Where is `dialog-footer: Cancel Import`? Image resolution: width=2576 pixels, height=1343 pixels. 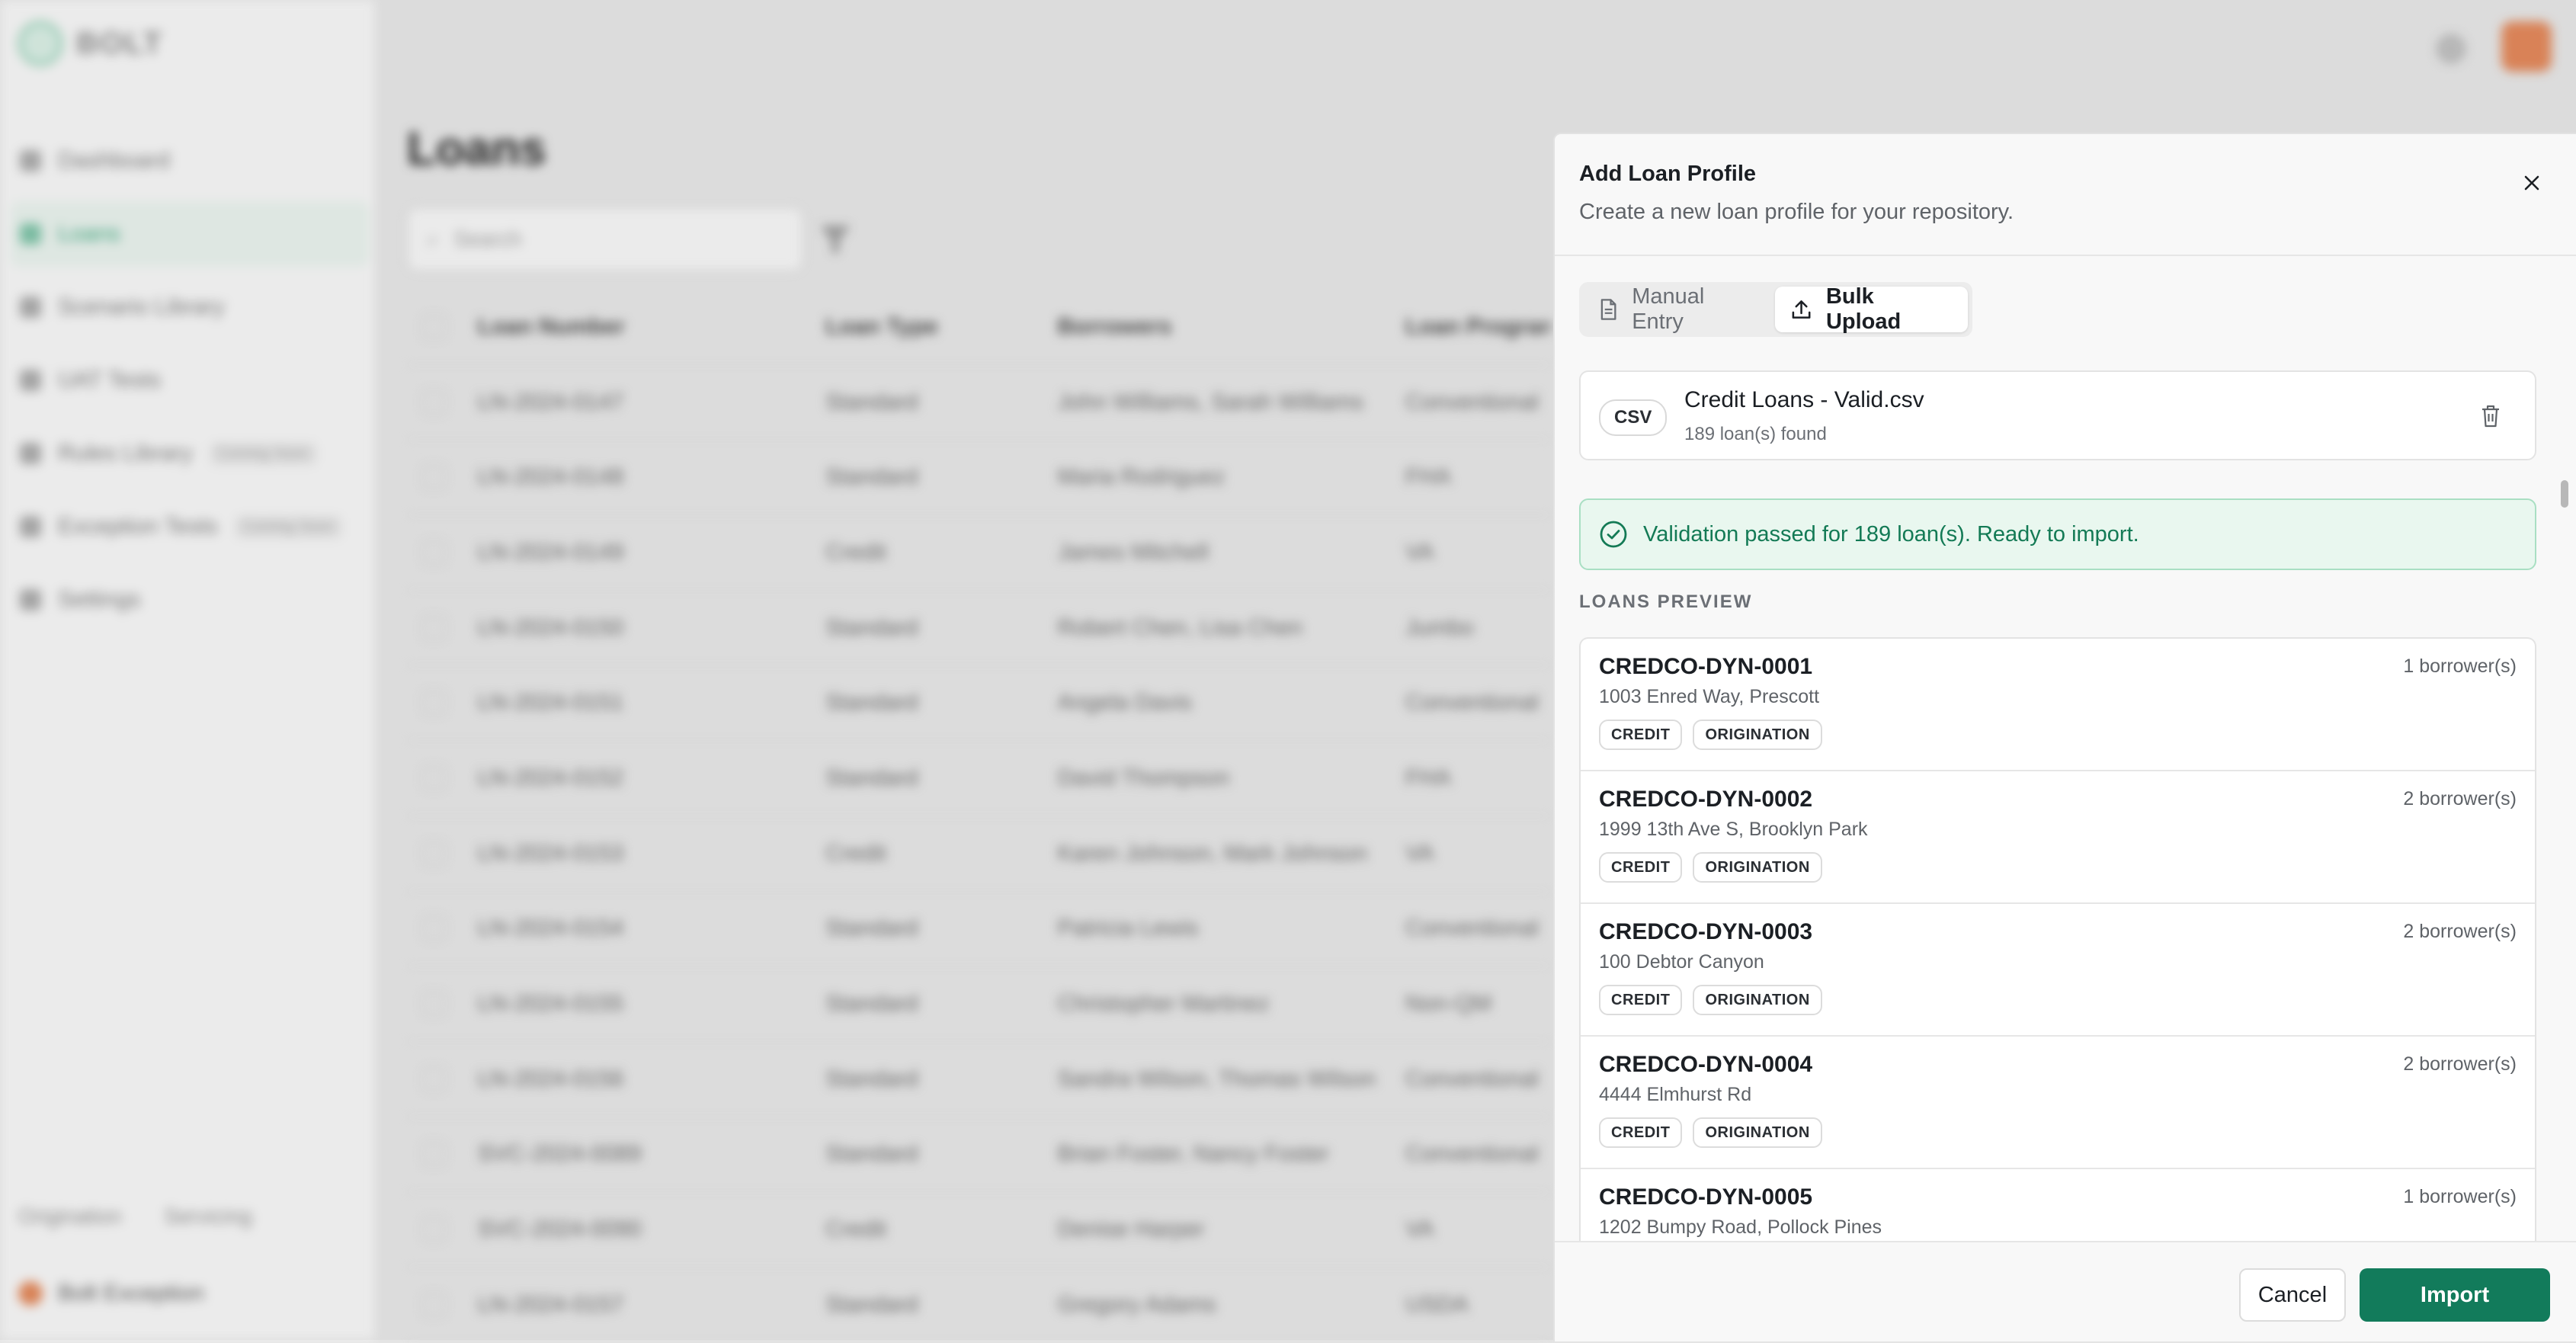 dialog-footer: Cancel Import is located at coordinates (2065, 1291).